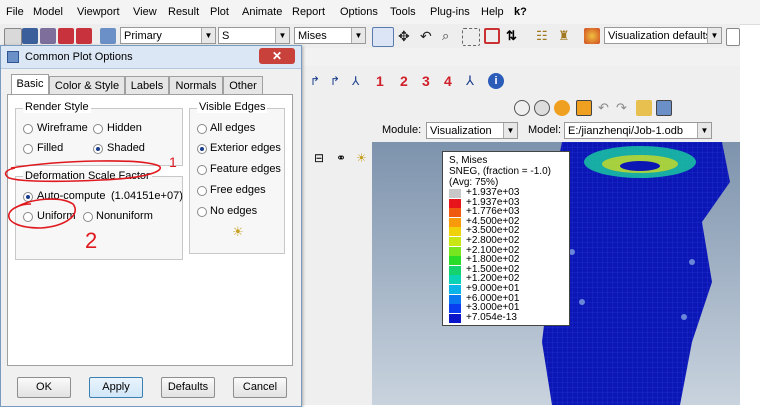  I want to click on view-xy-icon: ↱, so click(318, 81).